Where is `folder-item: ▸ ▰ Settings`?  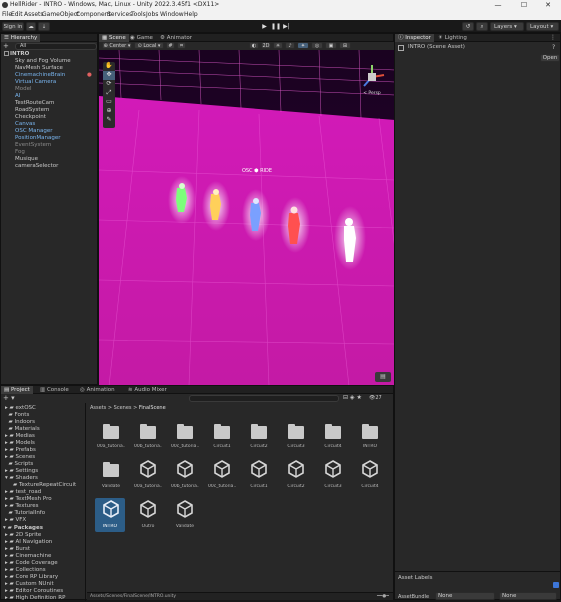 folder-item: ▸ ▰ Settings is located at coordinates (21, 471).